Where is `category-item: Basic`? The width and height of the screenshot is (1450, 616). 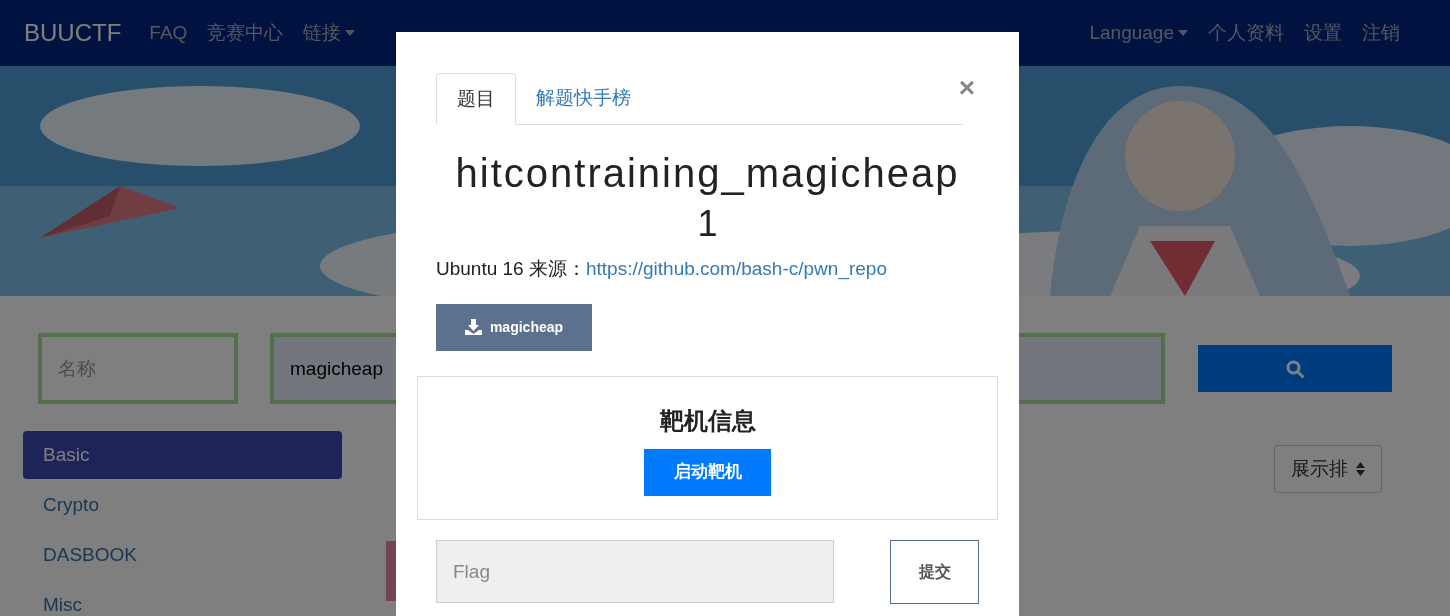 category-item: Basic is located at coordinates (182, 455).